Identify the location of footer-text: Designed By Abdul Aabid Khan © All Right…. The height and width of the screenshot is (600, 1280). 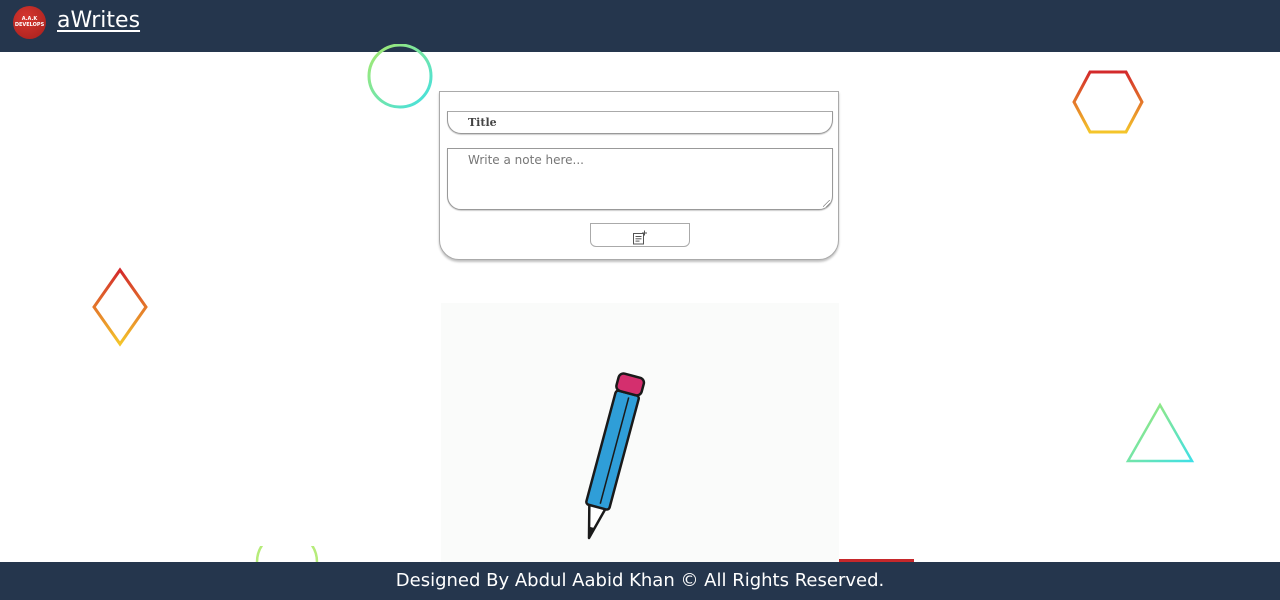
(640, 580).